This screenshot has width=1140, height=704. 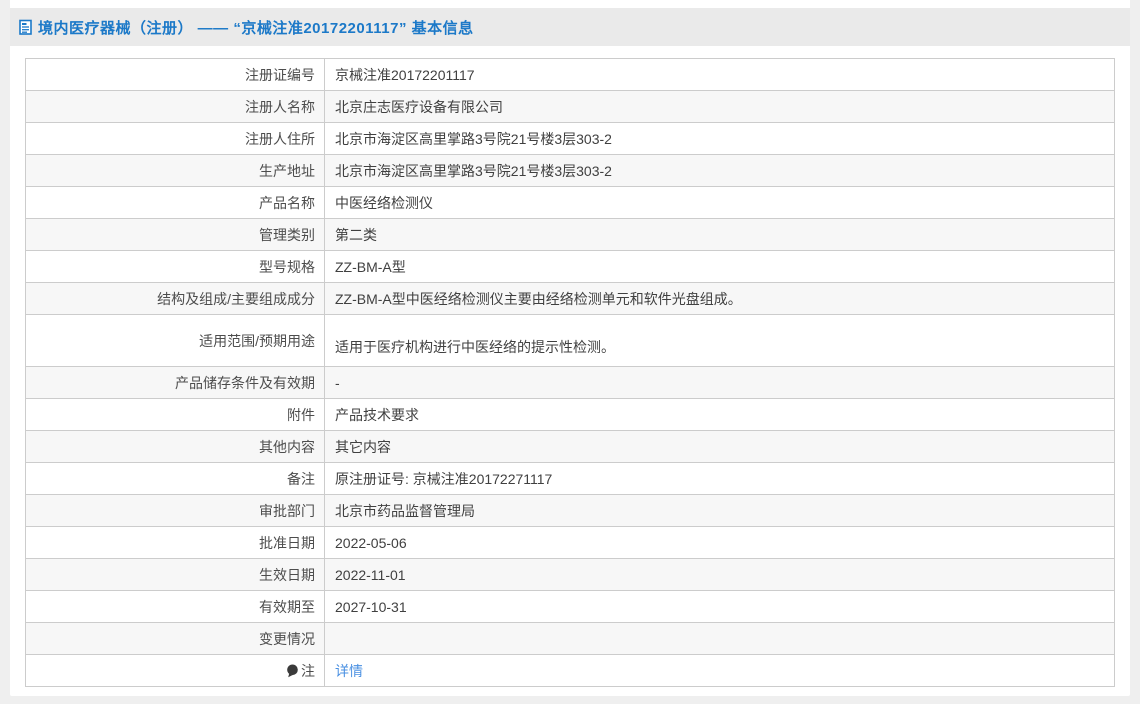 What do you see at coordinates (175, 234) in the screenshot?
I see `row-label: 管理类别` at bounding box center [175, 234].